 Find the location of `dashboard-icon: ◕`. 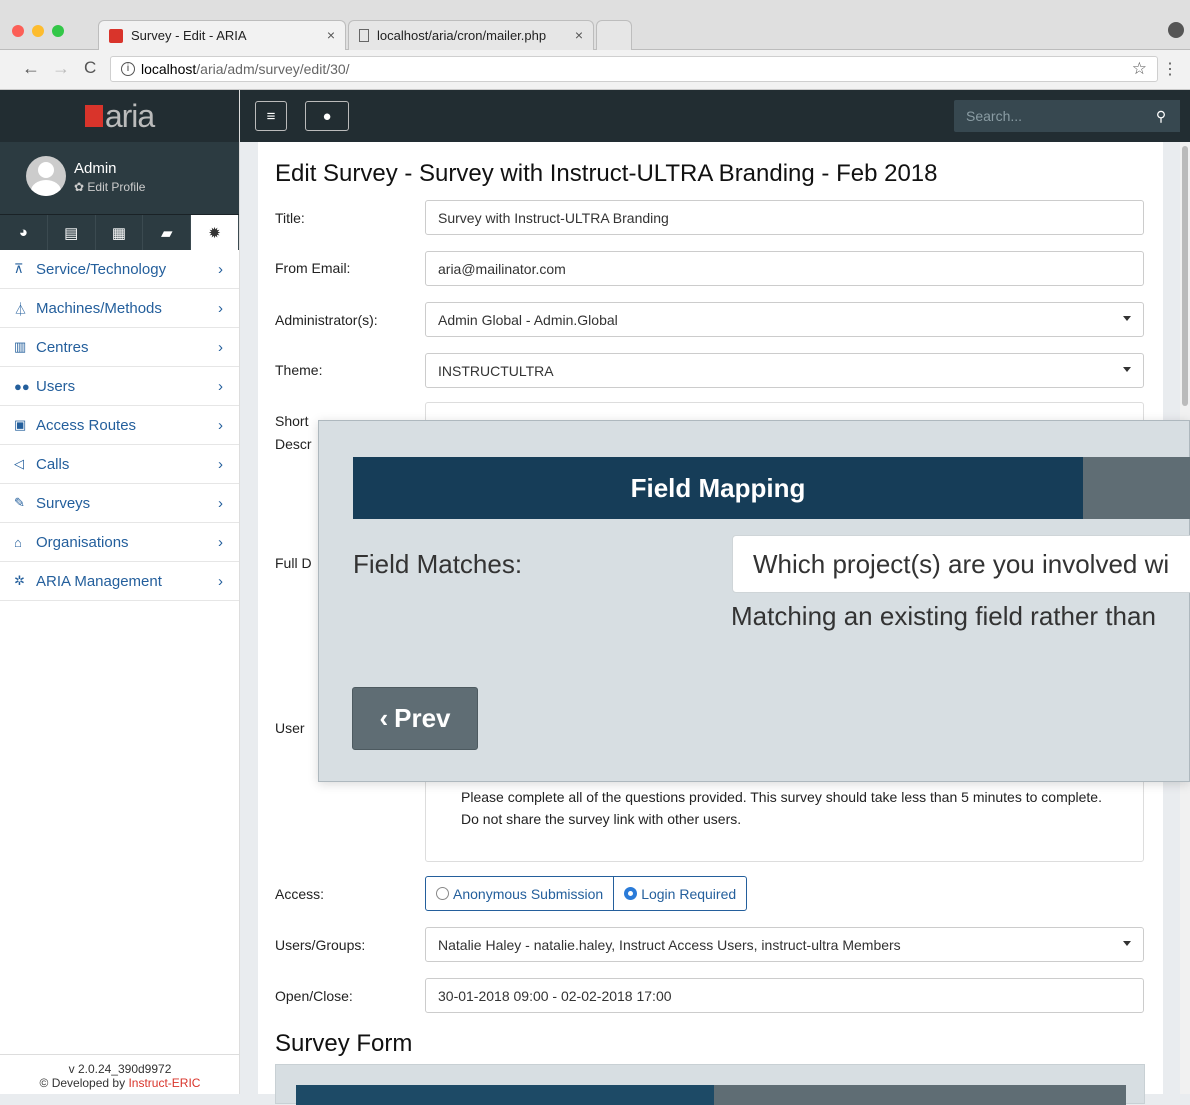

dashboard-icon: ◕ is located at coordinates (24, 232).